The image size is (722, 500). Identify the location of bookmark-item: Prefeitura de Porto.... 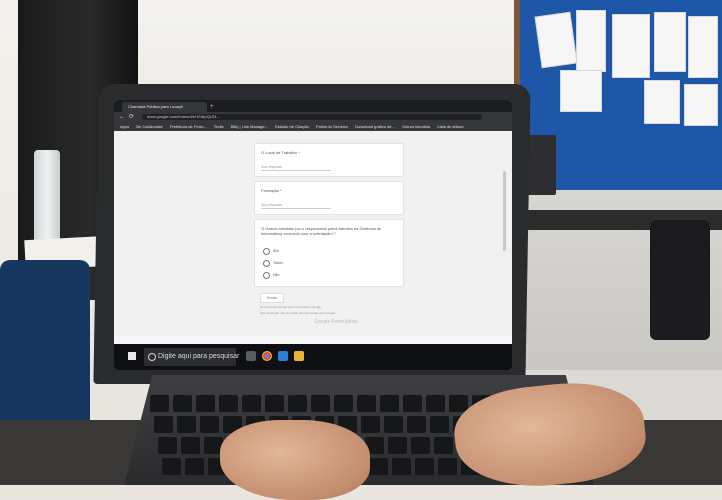
(188, 126).